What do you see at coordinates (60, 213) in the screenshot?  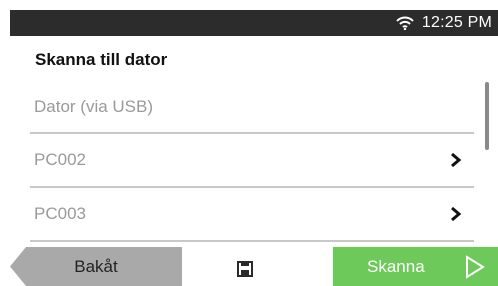 I see `list-item-label: PC003` at bounding box center [60, 213].